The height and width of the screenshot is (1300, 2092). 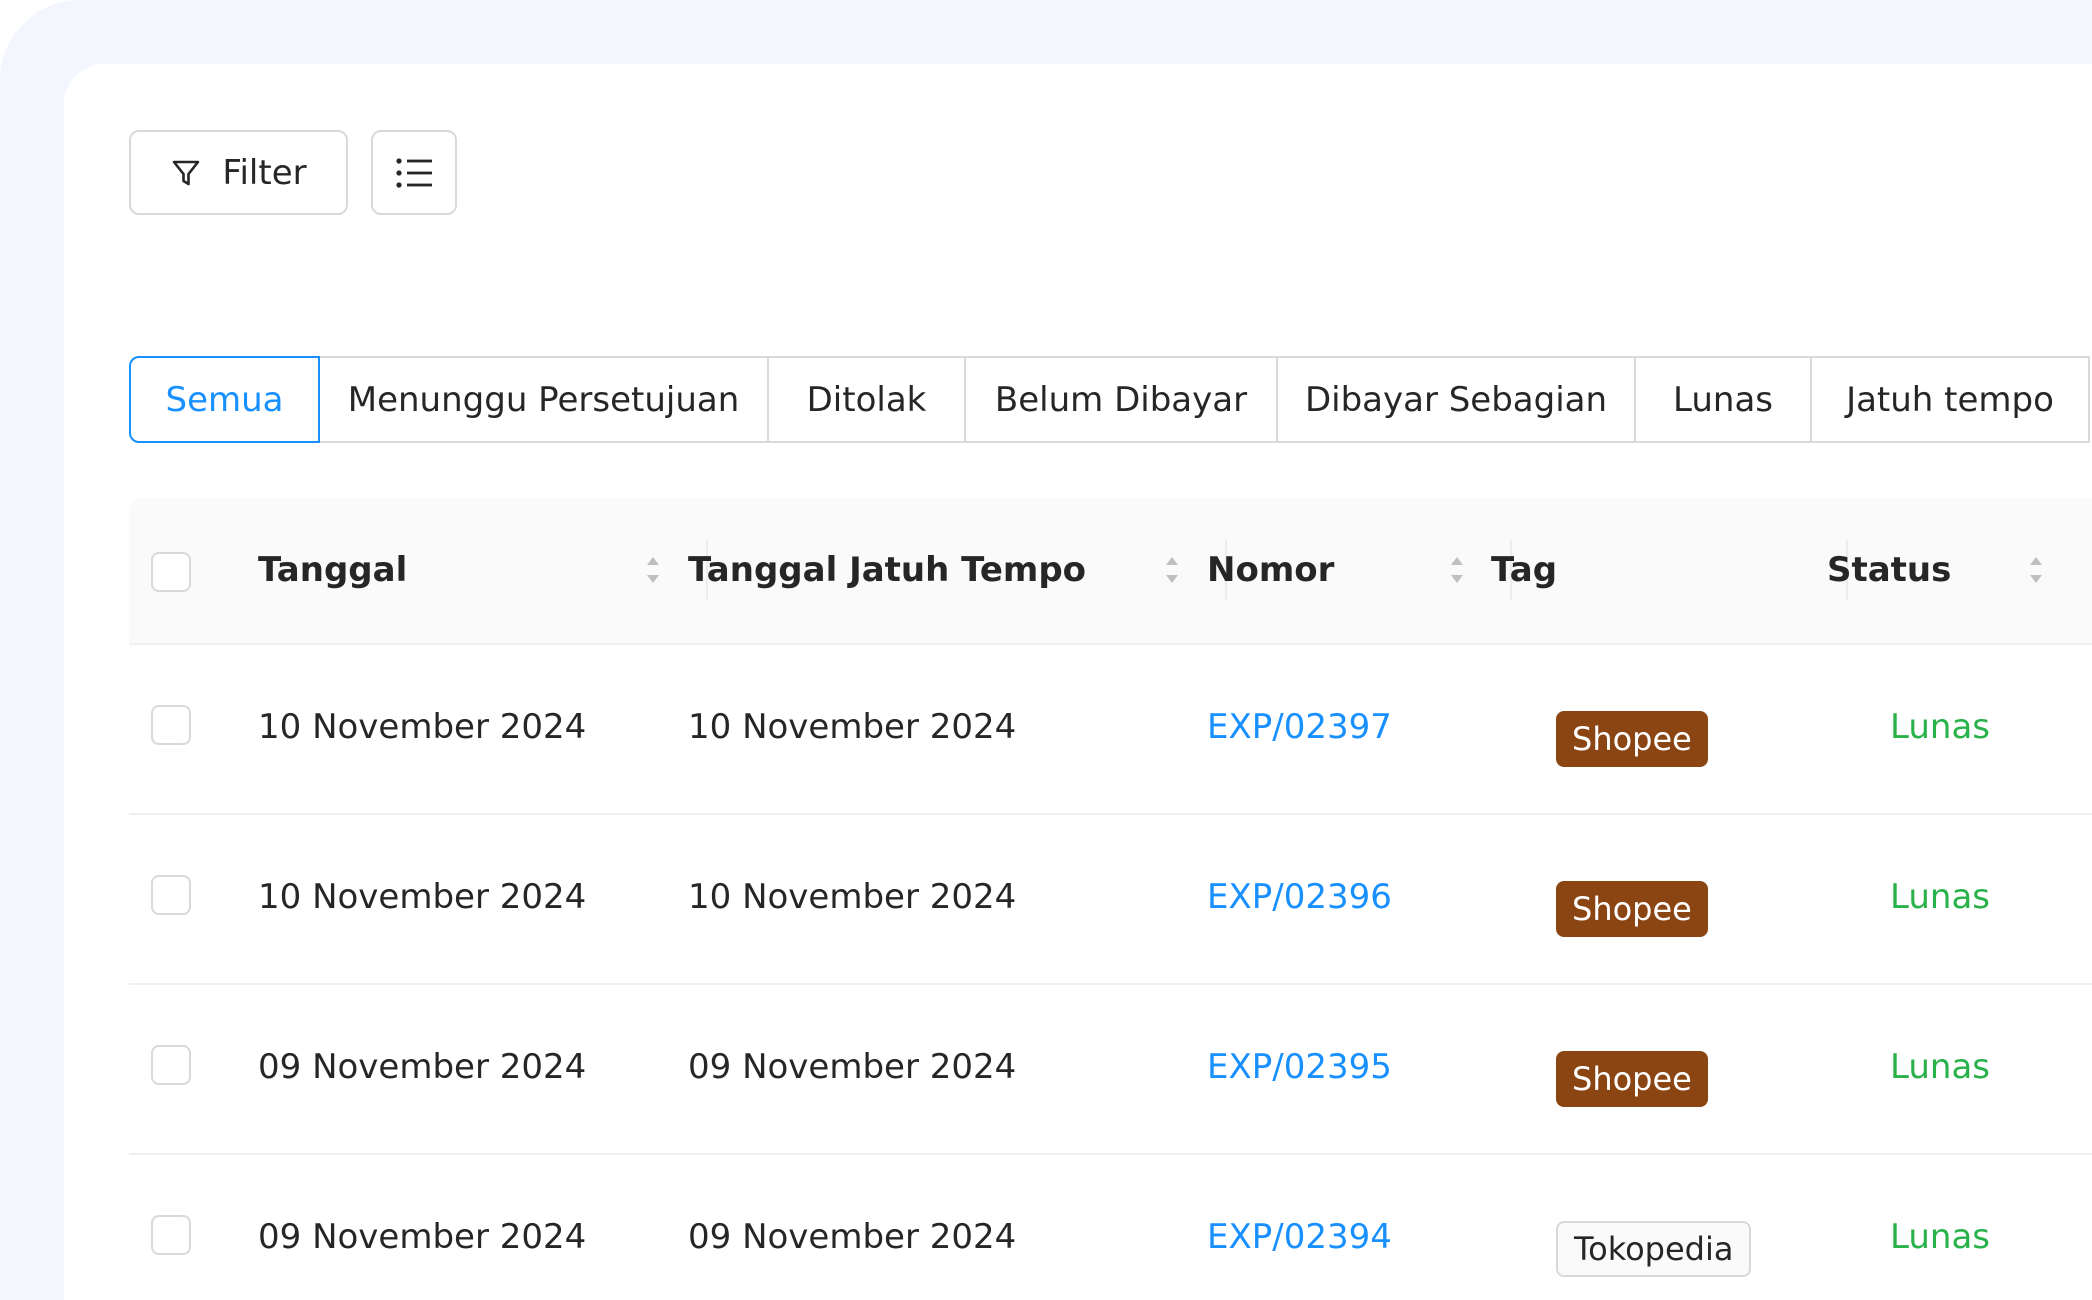 What do you see at coordinates (1121, 399) in the screenshot?
I see `tab-belum-dibayar: Belum Dibayar` at bounding box center [1121, 399].